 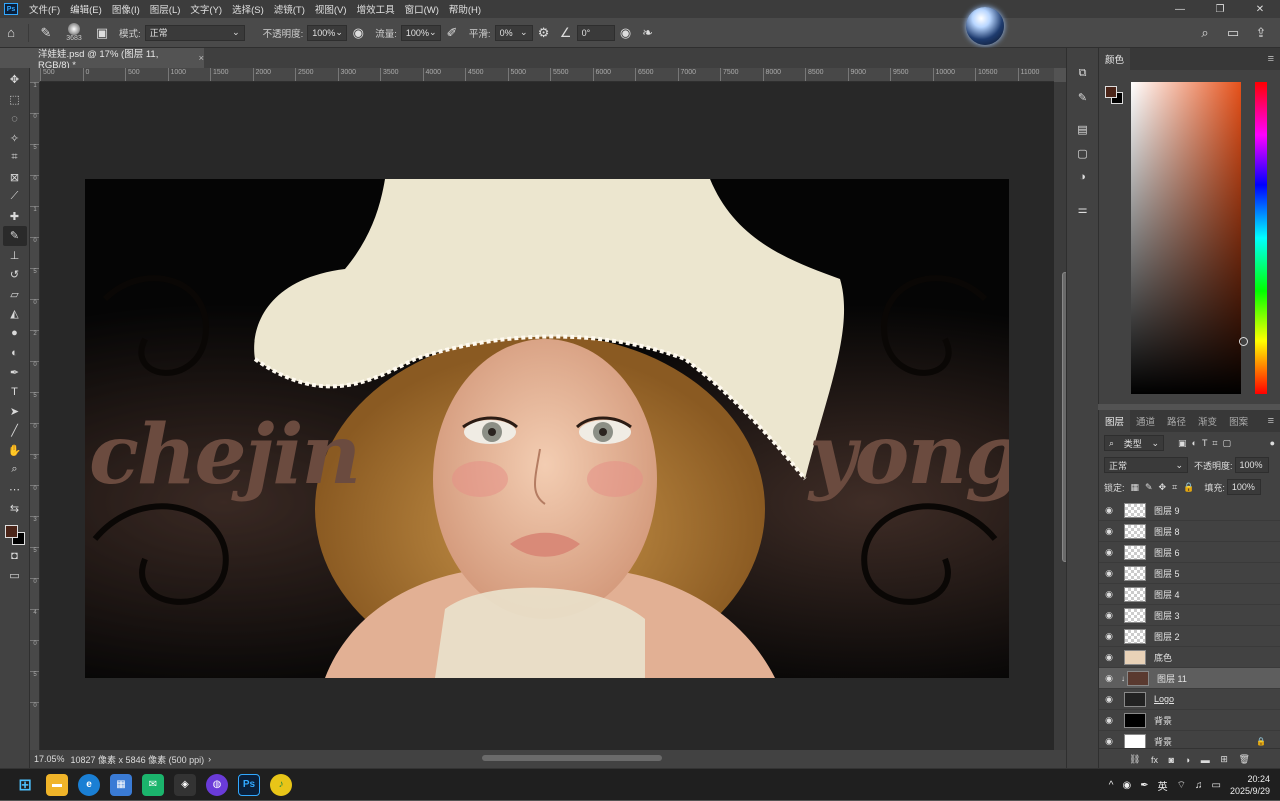 What do you see at coordinates (1189, 720) in the screenshot?
I see `layer-row: ◉ 背景` at bounding box center [1189, 720].